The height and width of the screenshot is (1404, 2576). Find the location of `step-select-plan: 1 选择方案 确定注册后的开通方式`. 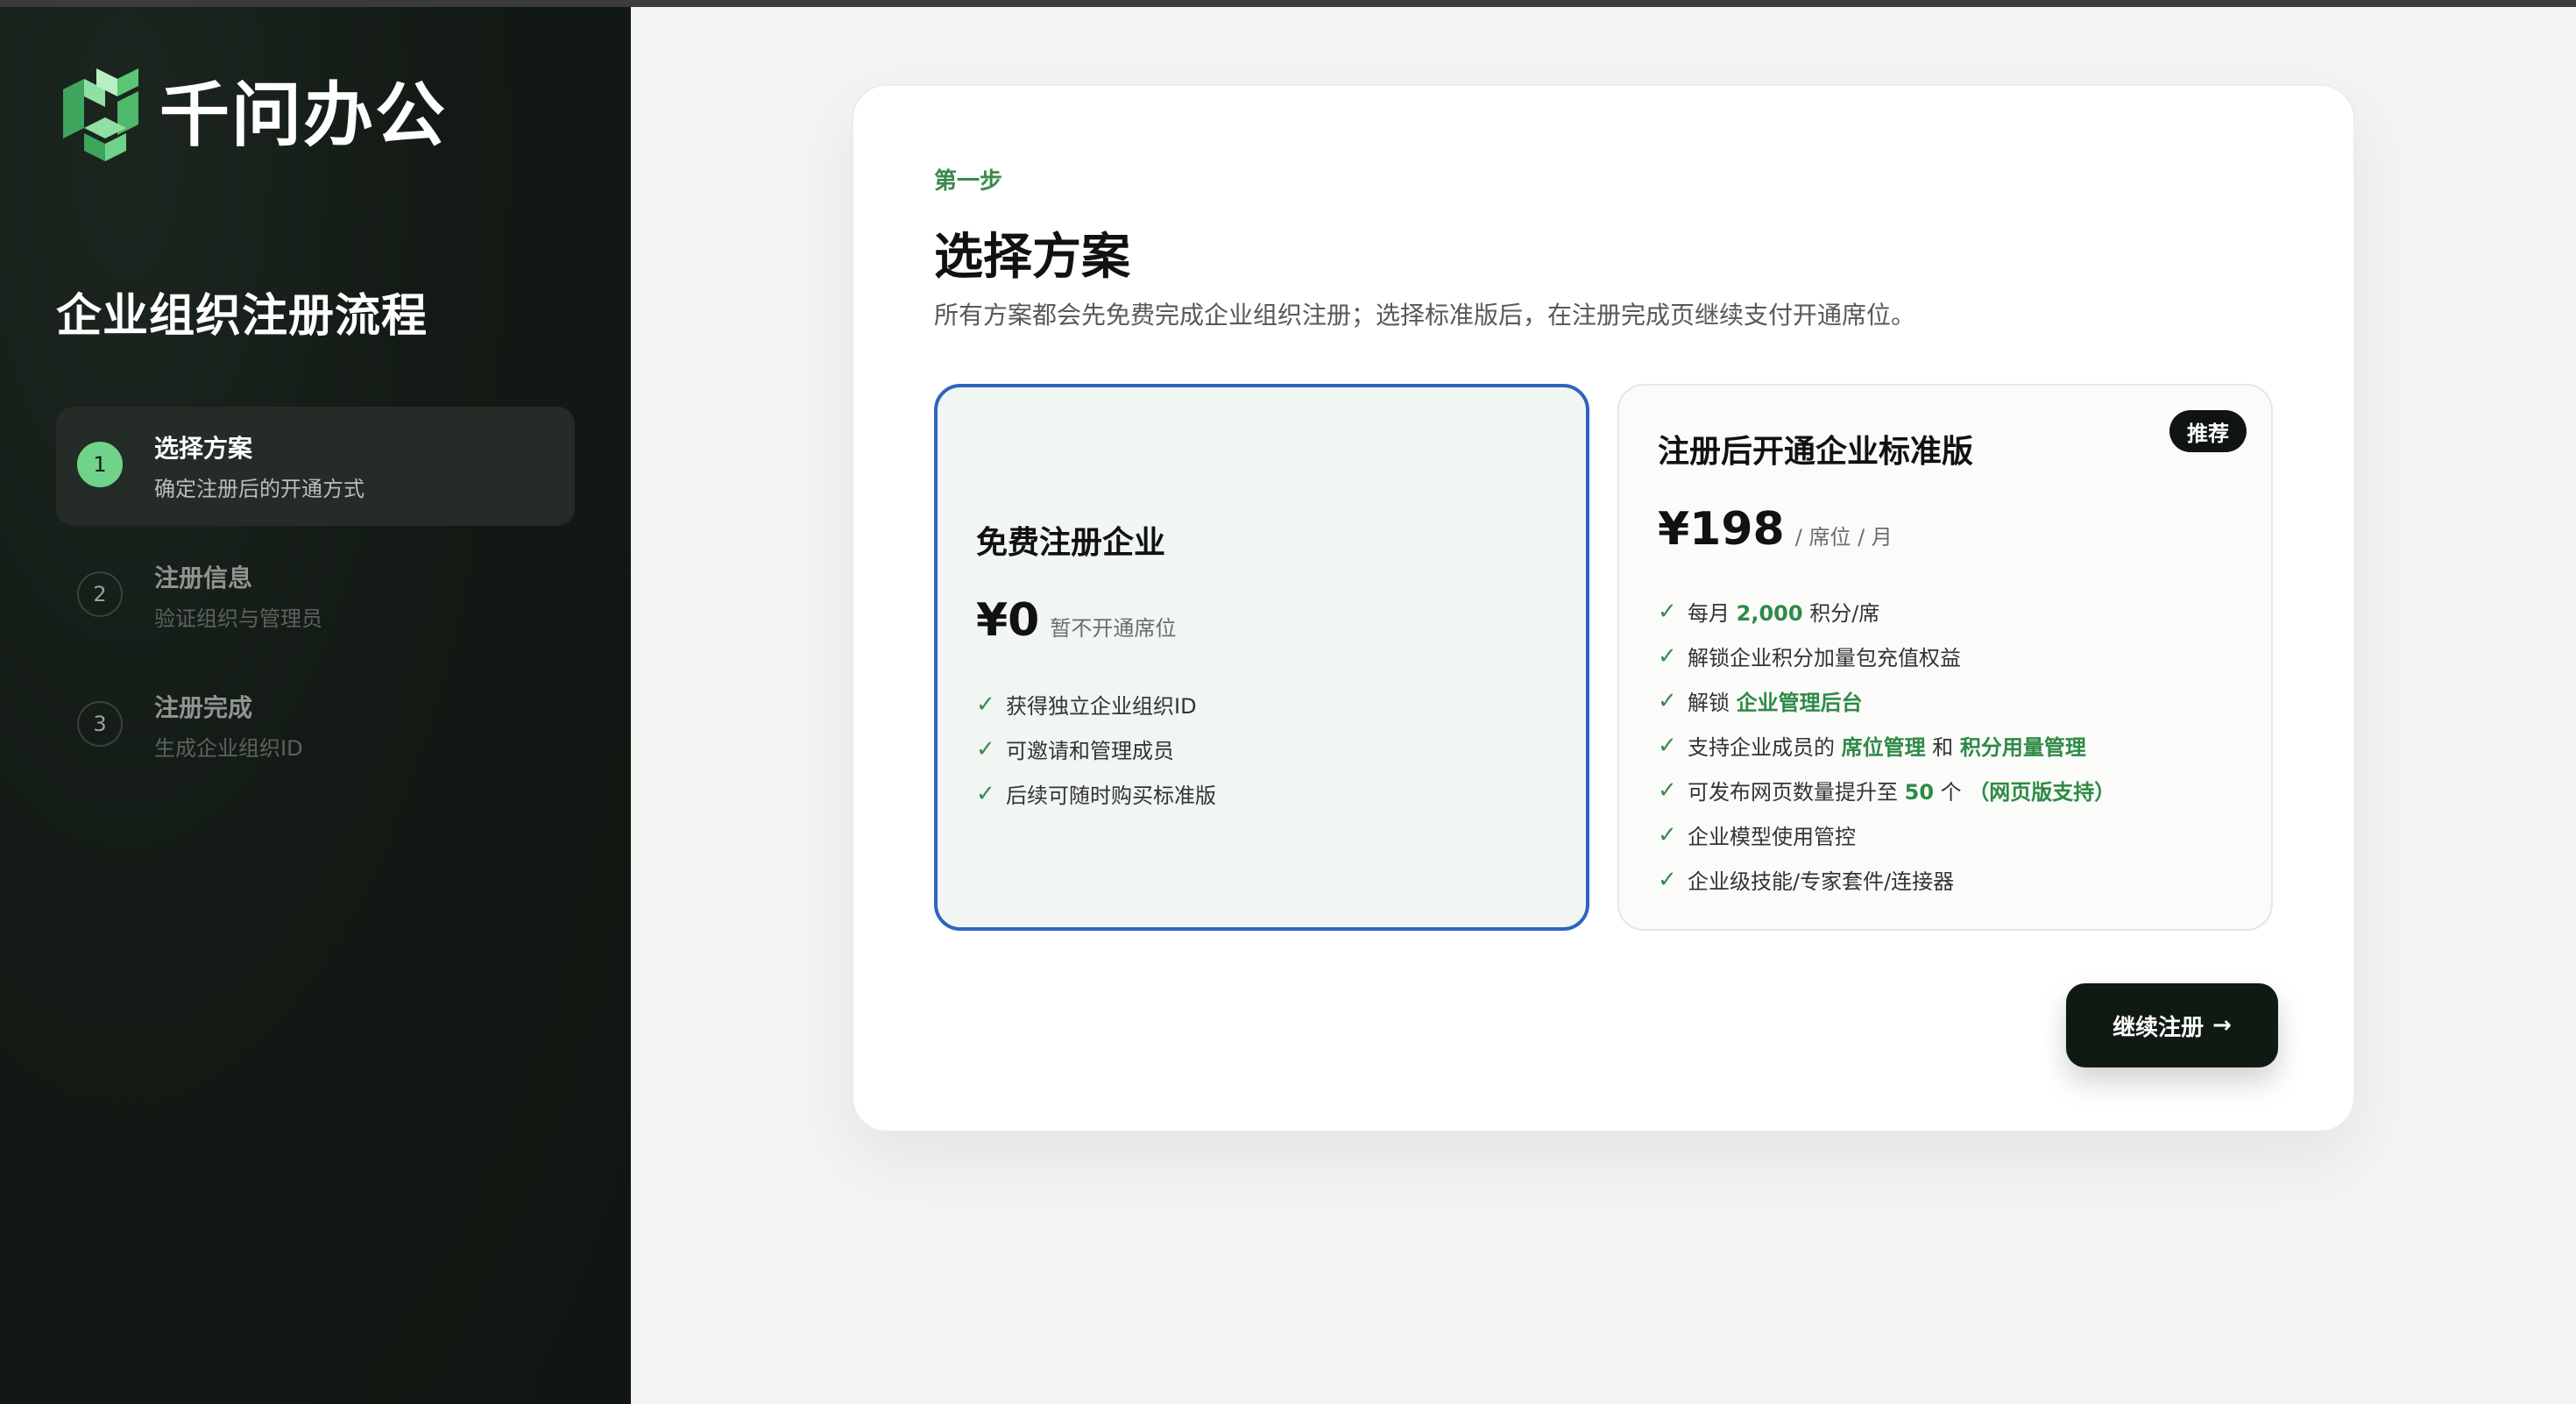

step-select-plan: 1 选择方案 确定注册后的开通方式 is located at coordinates (315, 466).